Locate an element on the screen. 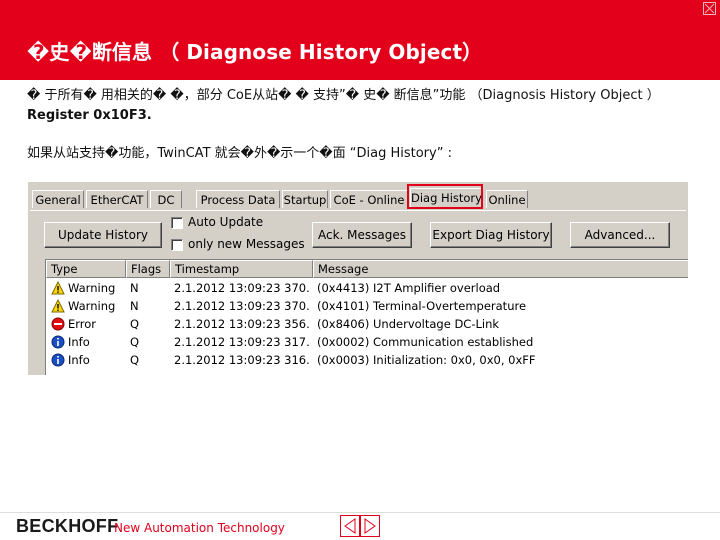 This screenshot has height=540, width=720. auto-update-checkbox is located at coordinates (177, 223).